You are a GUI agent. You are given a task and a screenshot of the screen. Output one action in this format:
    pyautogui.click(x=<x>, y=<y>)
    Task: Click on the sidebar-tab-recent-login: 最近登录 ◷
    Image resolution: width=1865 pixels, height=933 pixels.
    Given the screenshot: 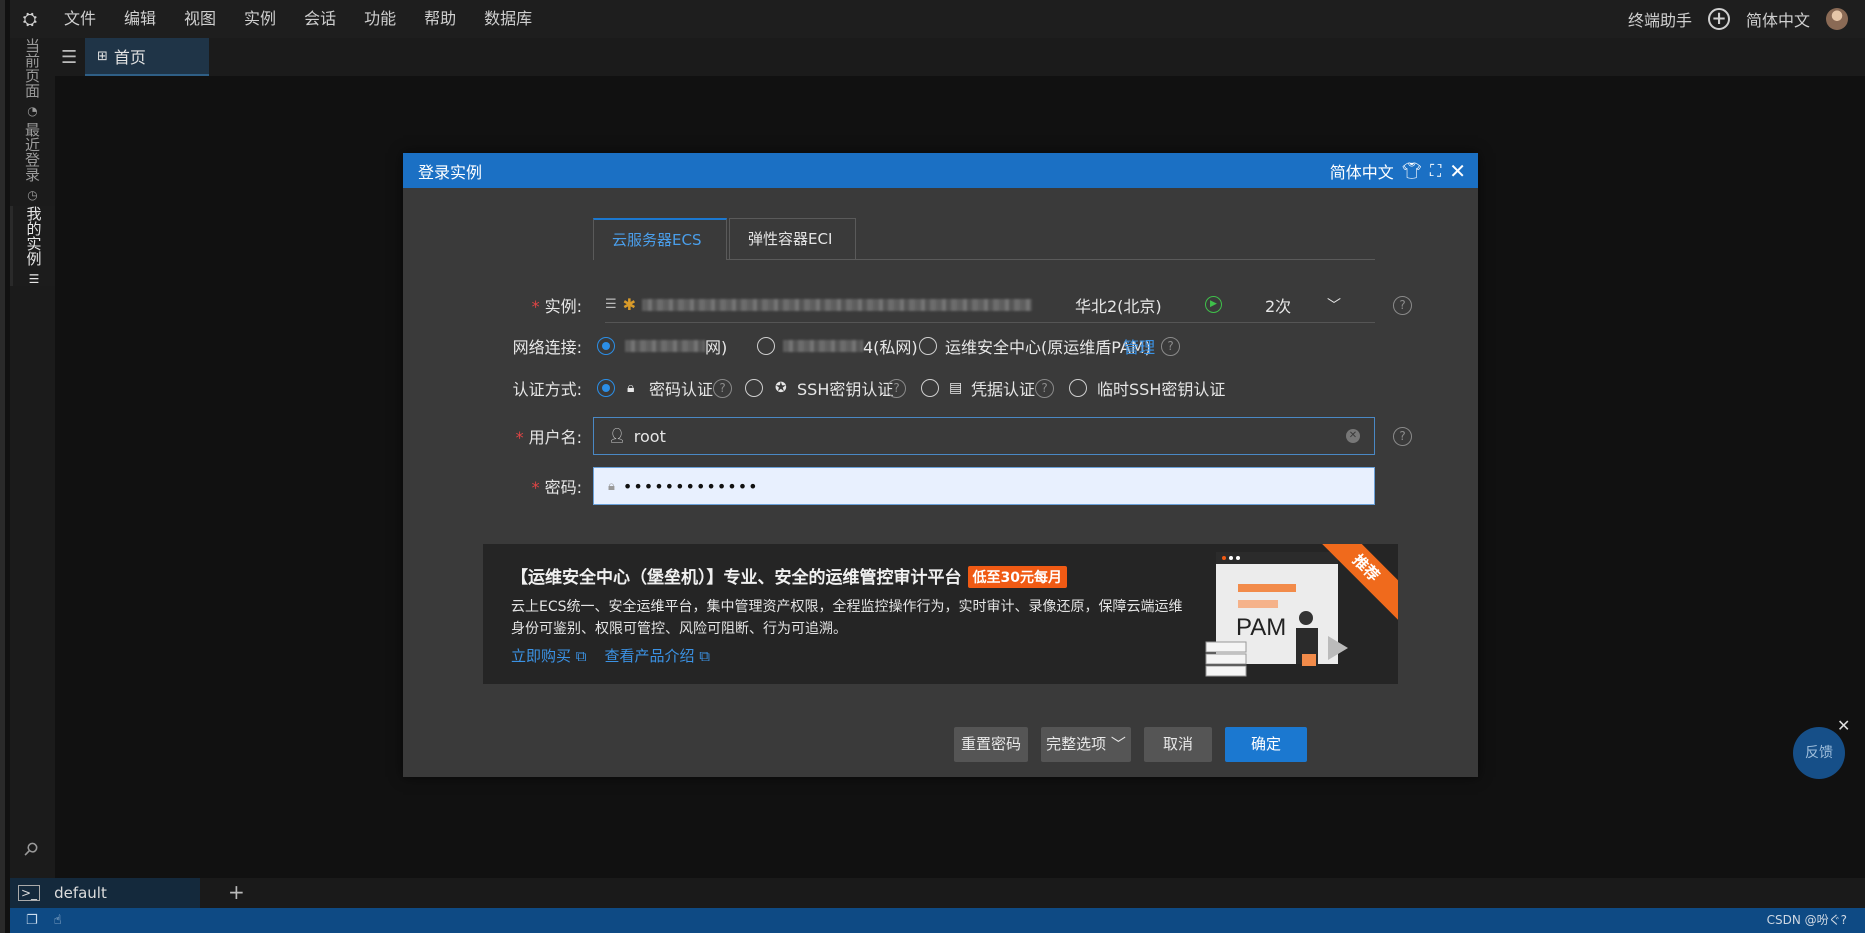 What is the action you would take?
    pyautogui.click(x=32, y=162)
    